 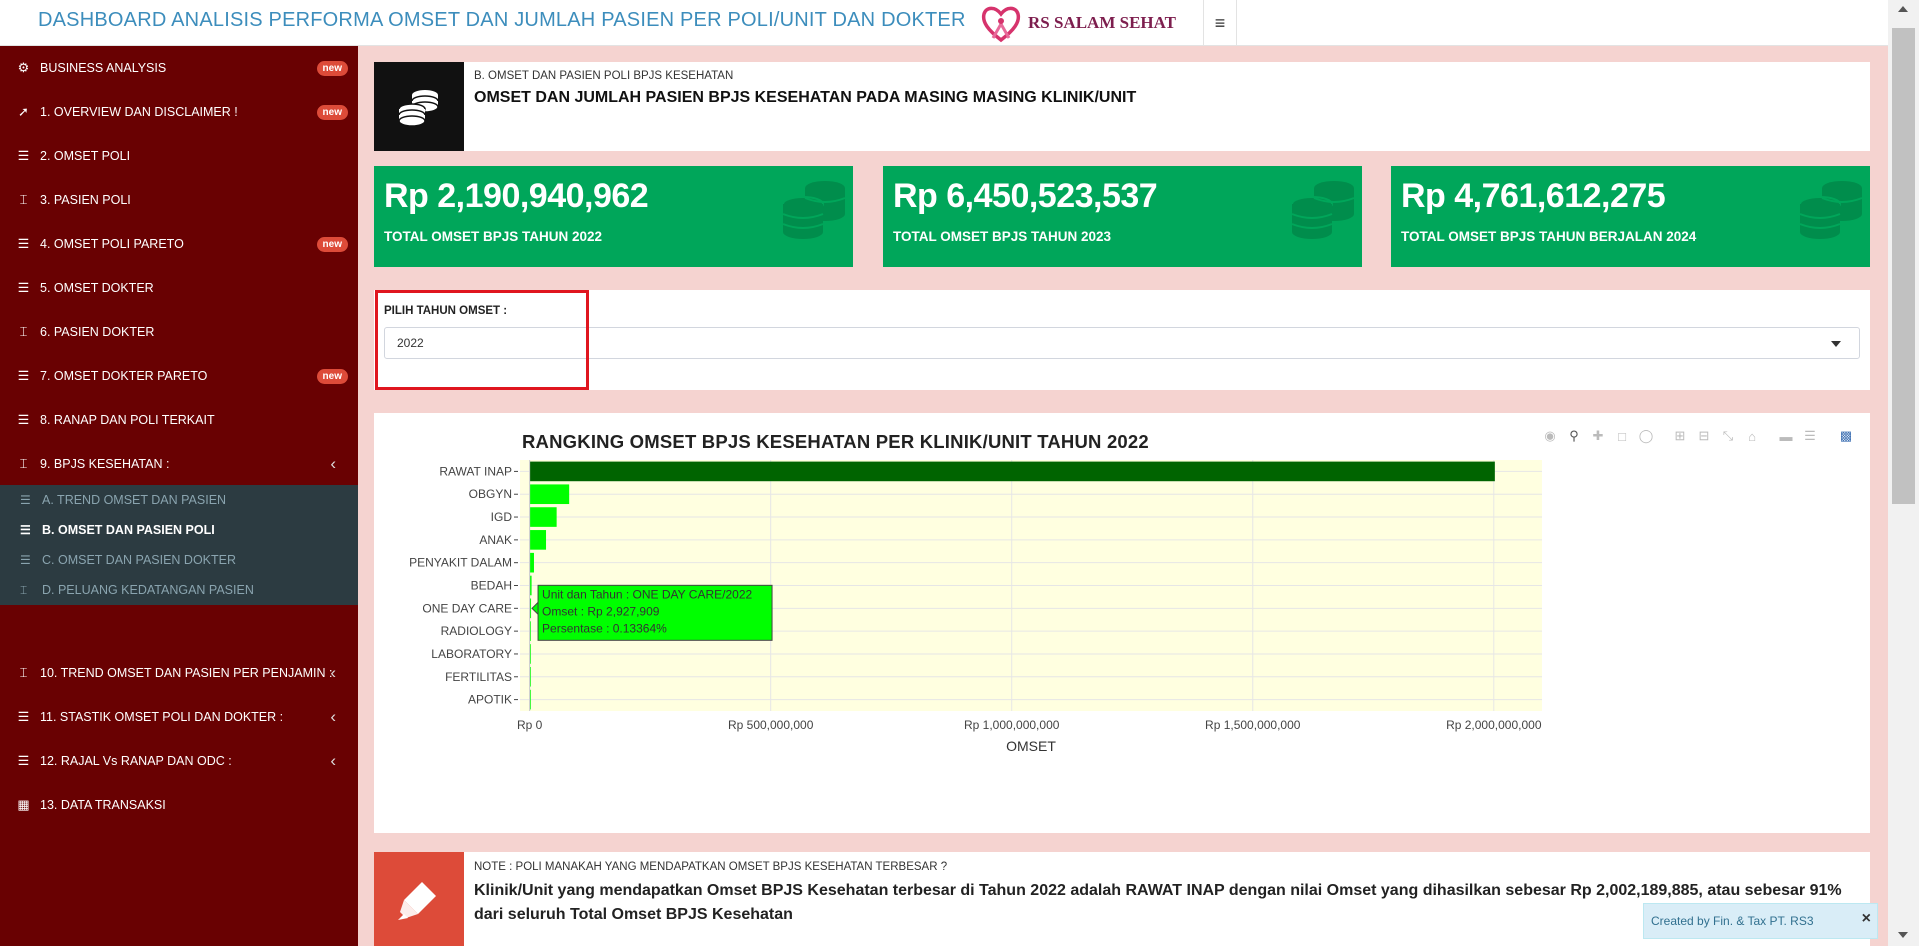 What do you see at coordinates (1704, 436) in the screenshot?
I see `zoom-out-icon: ⊟` at bounding box center [1704, 436].